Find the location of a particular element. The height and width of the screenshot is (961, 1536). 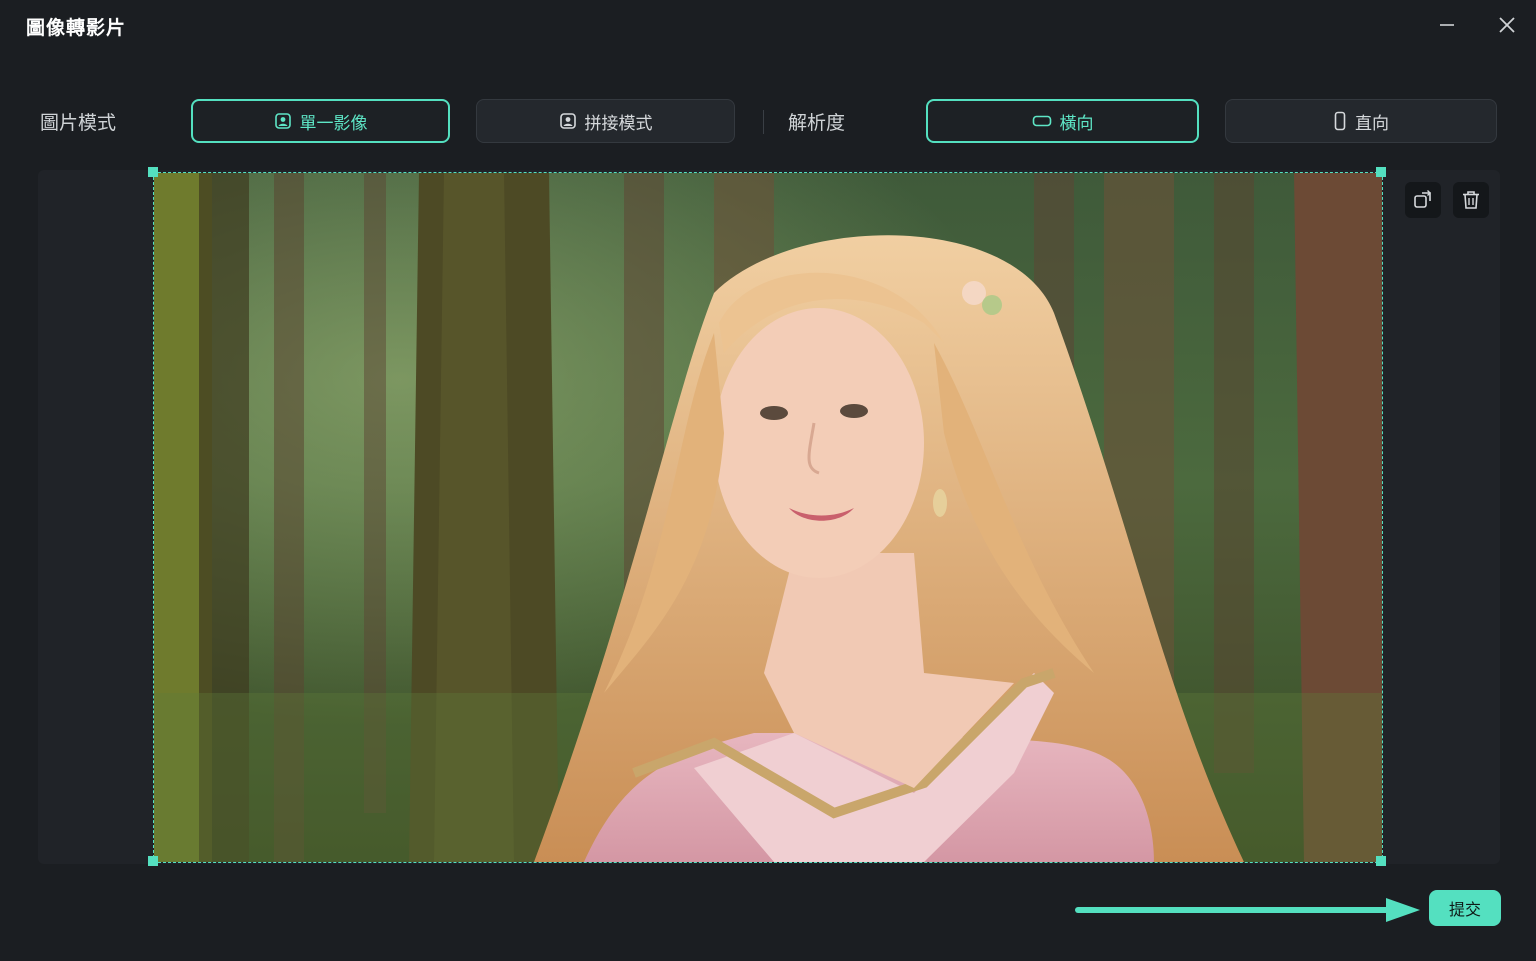

landscape-option: 橫向 is located at coordinates (1062, 121).